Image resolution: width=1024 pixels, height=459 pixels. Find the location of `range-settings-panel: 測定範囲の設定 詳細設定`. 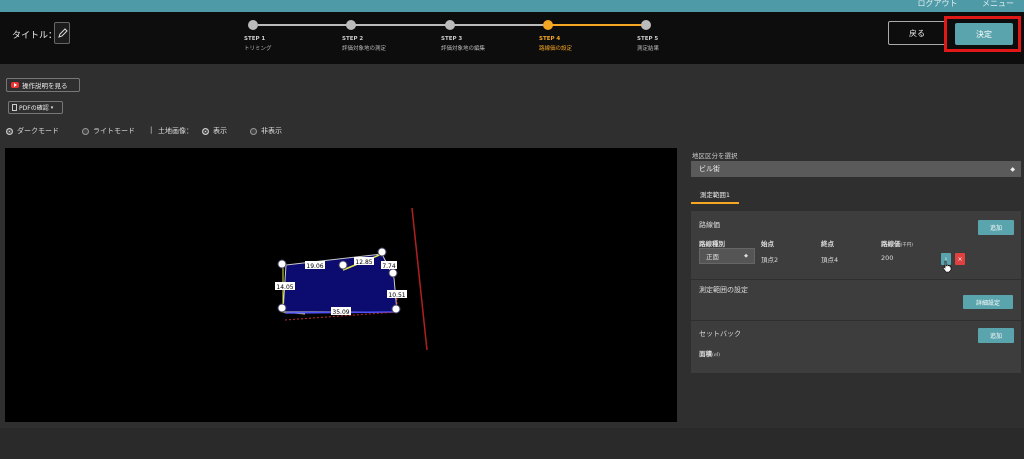

range-settings-panel: 測定範囲の設定 詳細設定 is located at coordinates (856, 300).